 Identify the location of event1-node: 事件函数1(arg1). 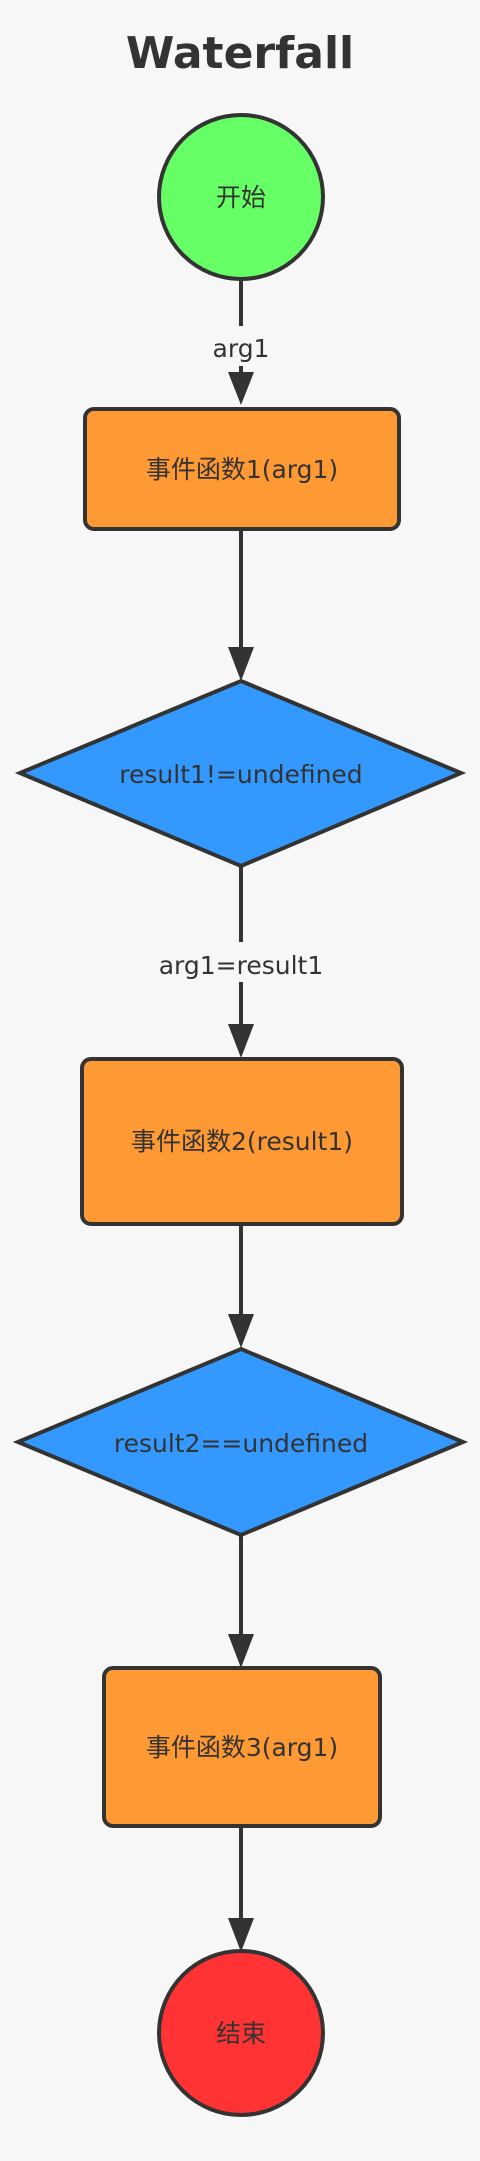
(242, 469).